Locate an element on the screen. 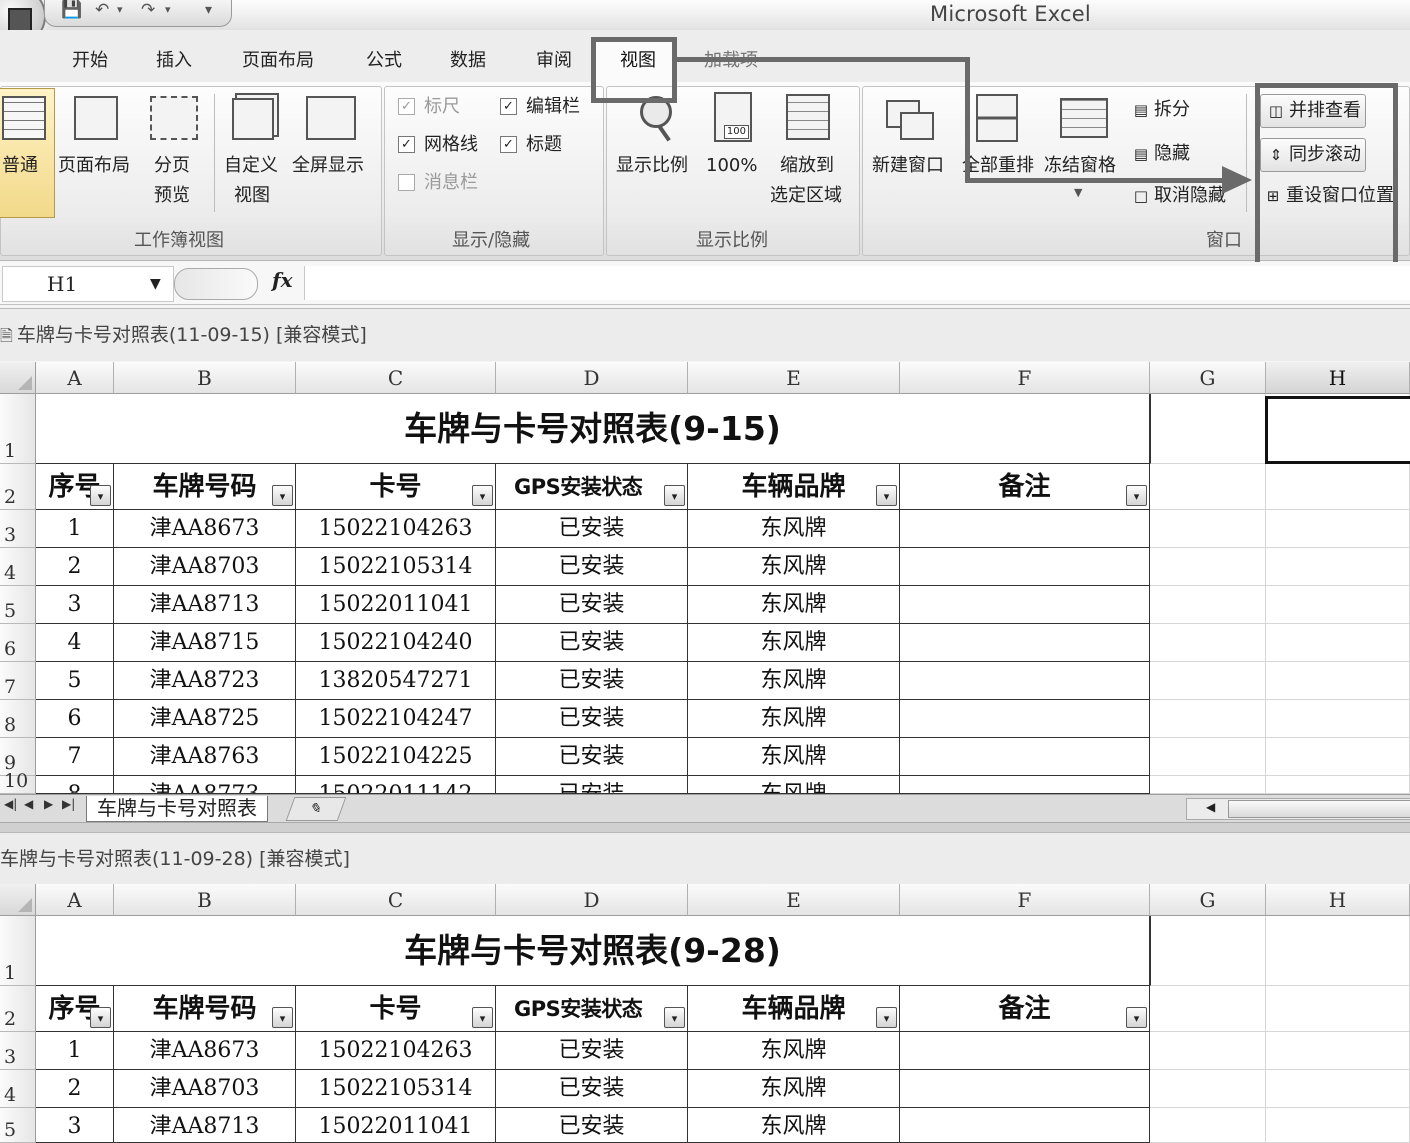 The image size is (1410, 1143). cell-plate-number: 津AA8713 is located at coordinates (205, 1125).